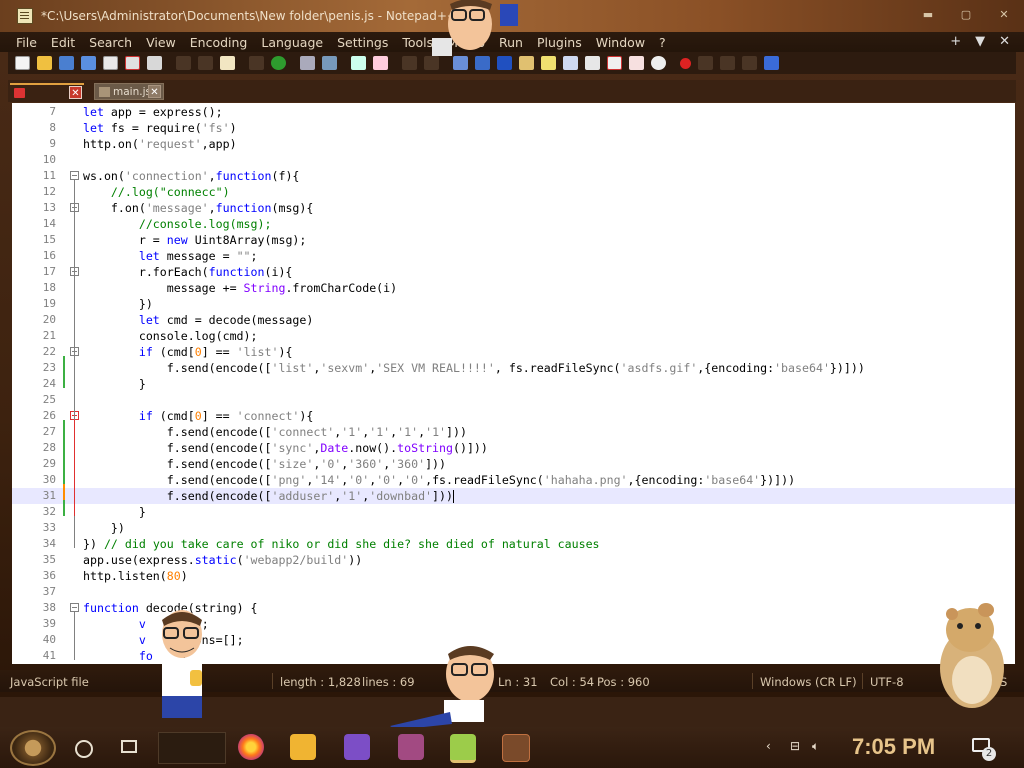 The image size is (1024, 768). Describe the element at coordinates (795, 746) in the screenshot. I see `network-icon: ⊟` at that location.